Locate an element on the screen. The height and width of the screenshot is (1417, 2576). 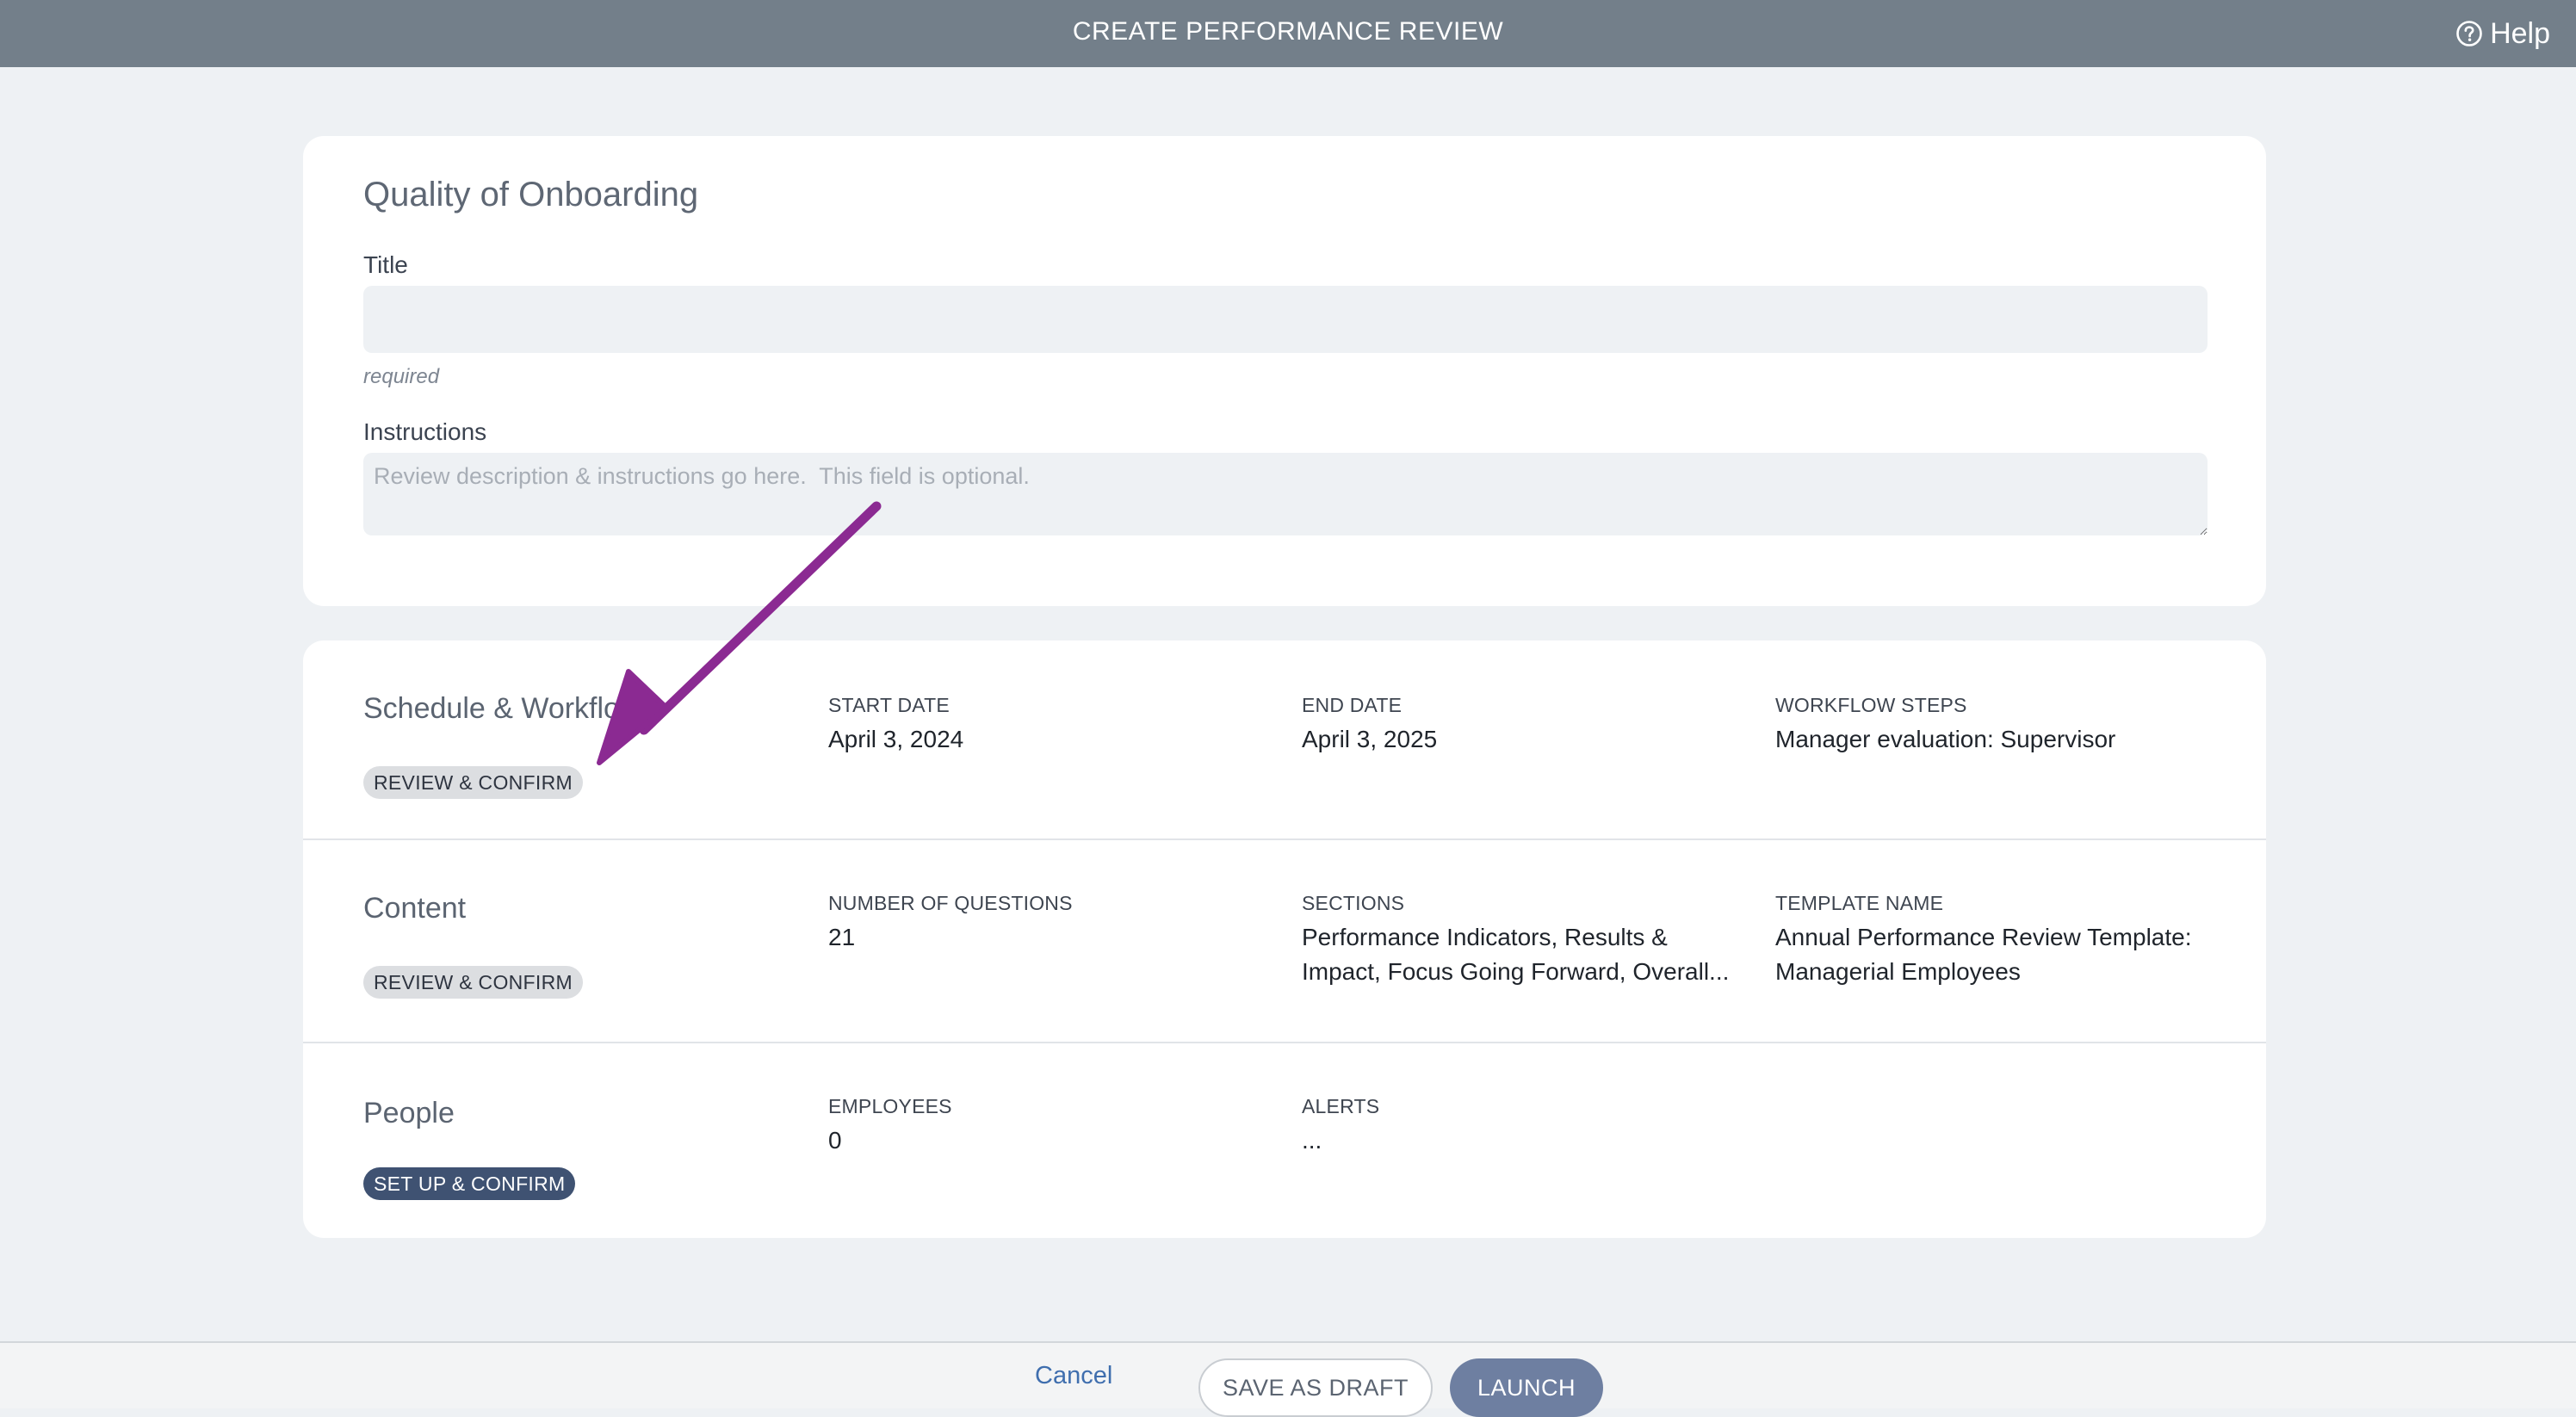
title-input is located at coordinates (1286, 319).